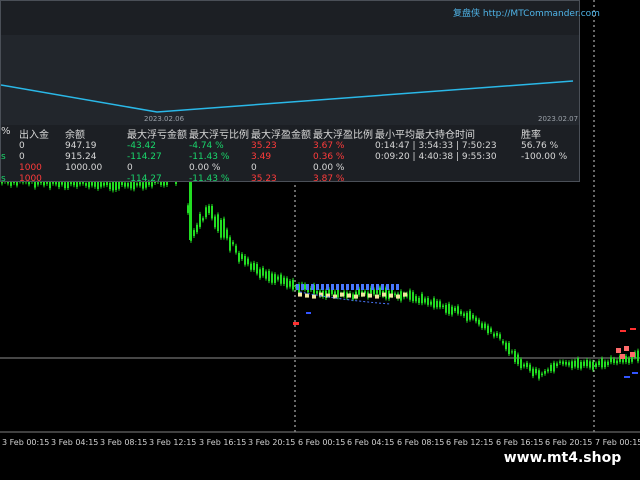  What do you see at coordinates (75, 442) in the screenshot?
I see `time-axis-label: 3 Feb 04:15` at bounding box center [75, 442].